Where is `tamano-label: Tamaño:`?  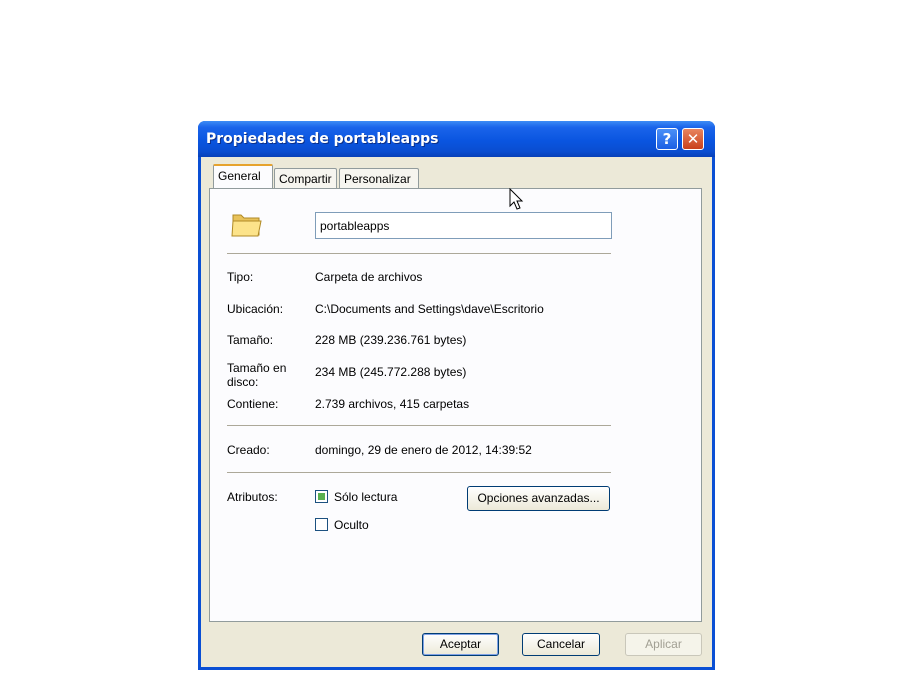
tamano-label: Tamaño: is located at coordinates (250, 340).